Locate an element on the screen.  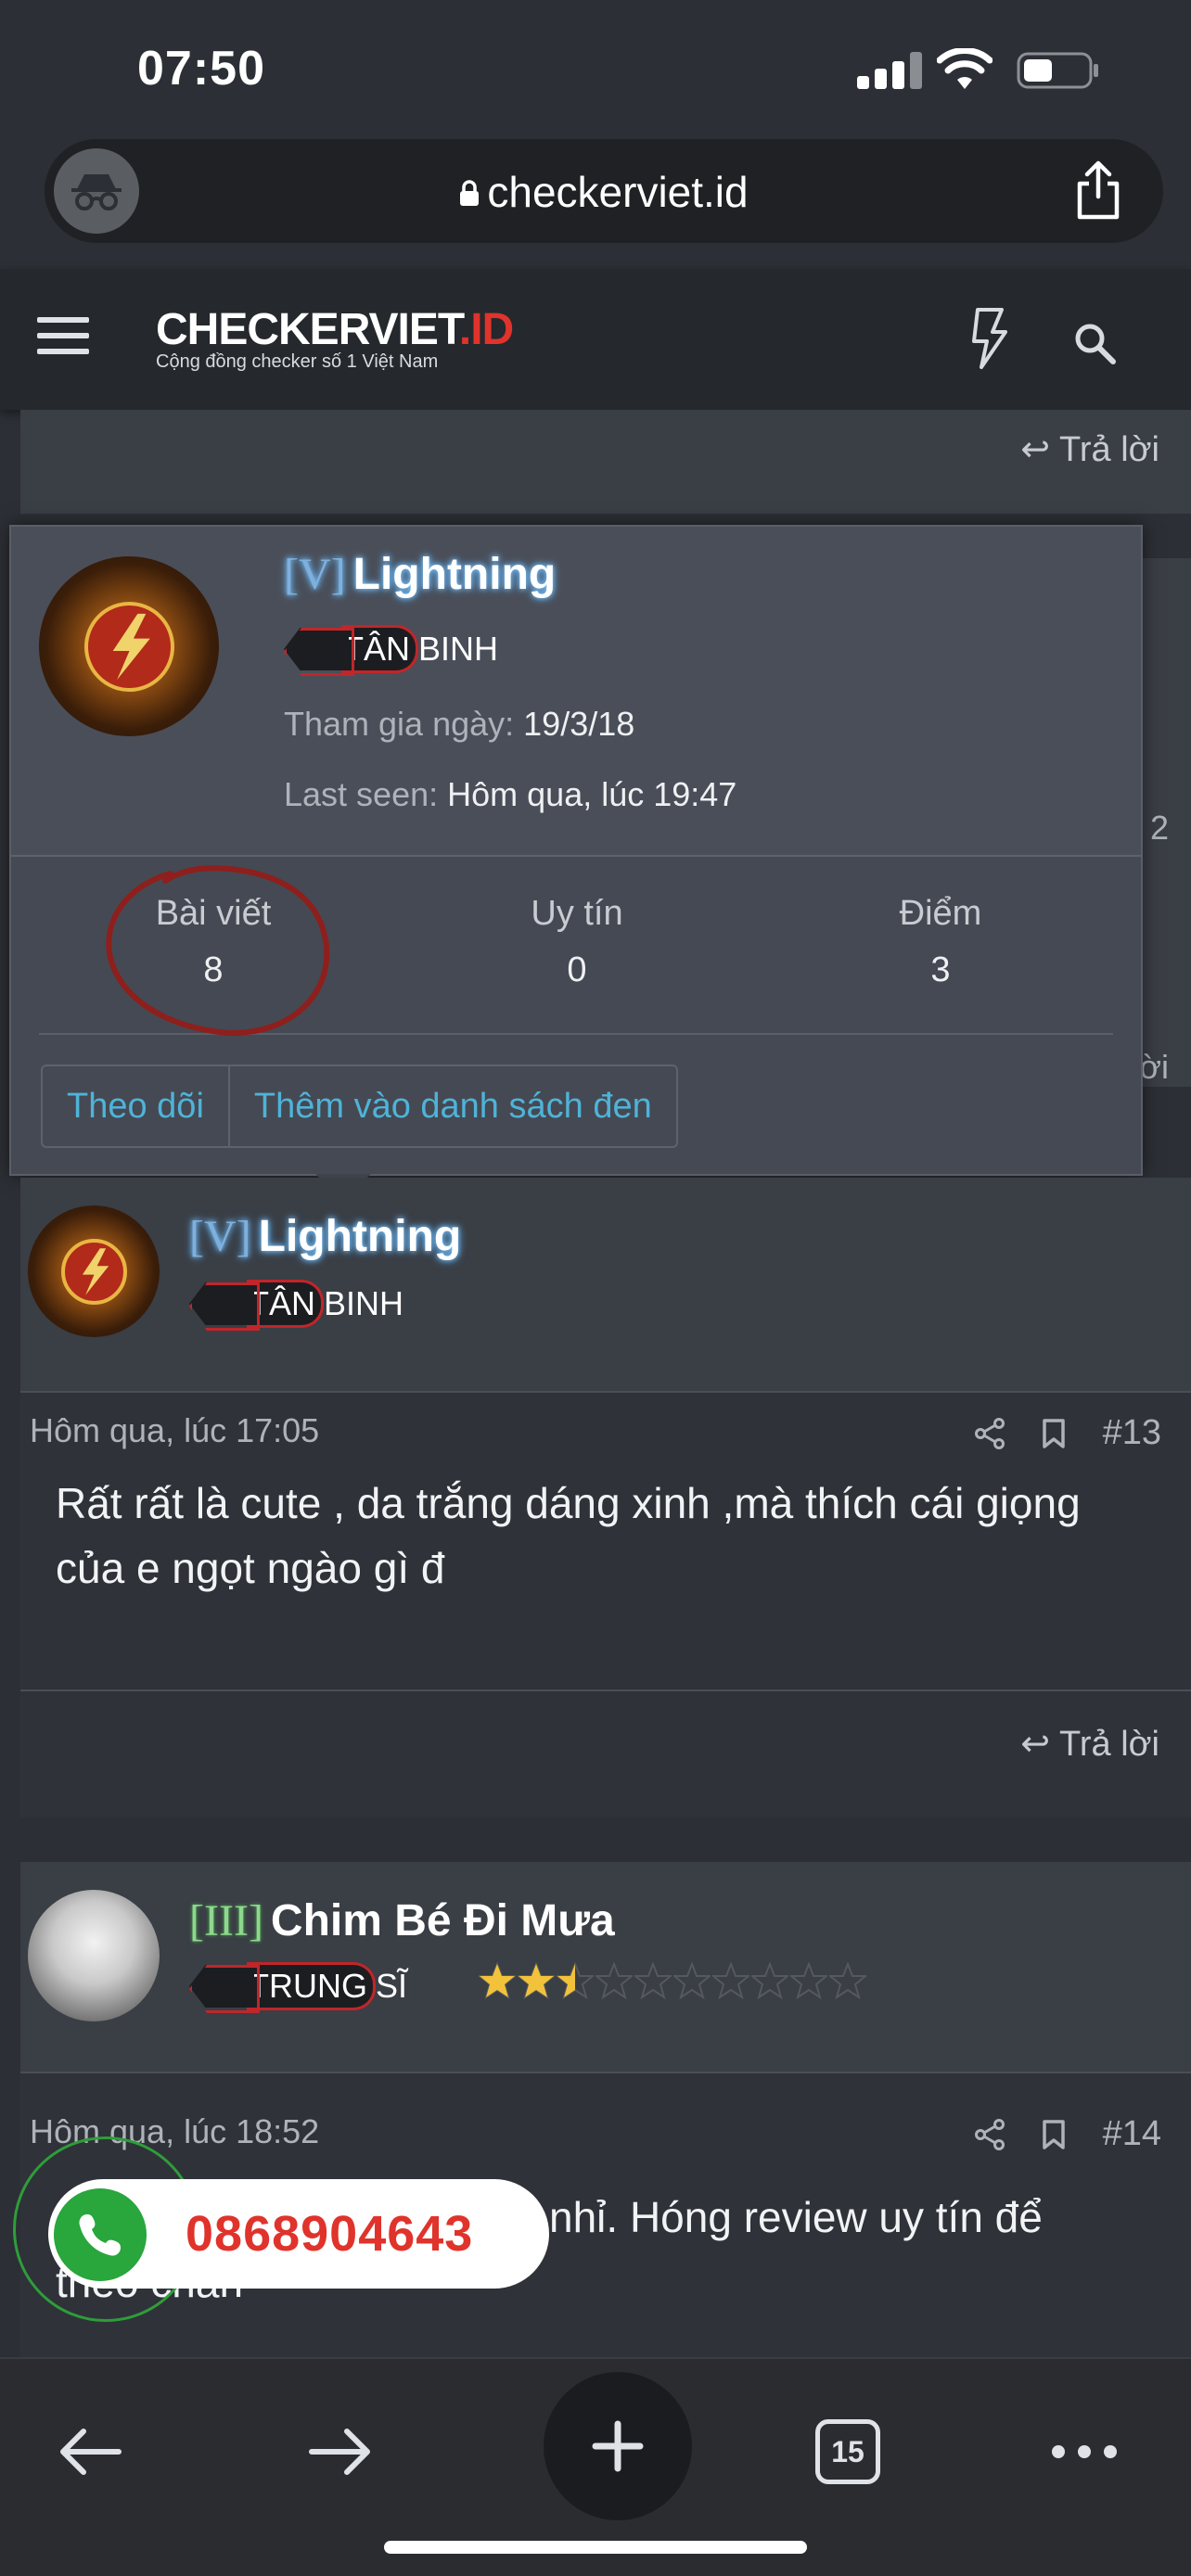
back-button is located at coordinates (90, 2451).